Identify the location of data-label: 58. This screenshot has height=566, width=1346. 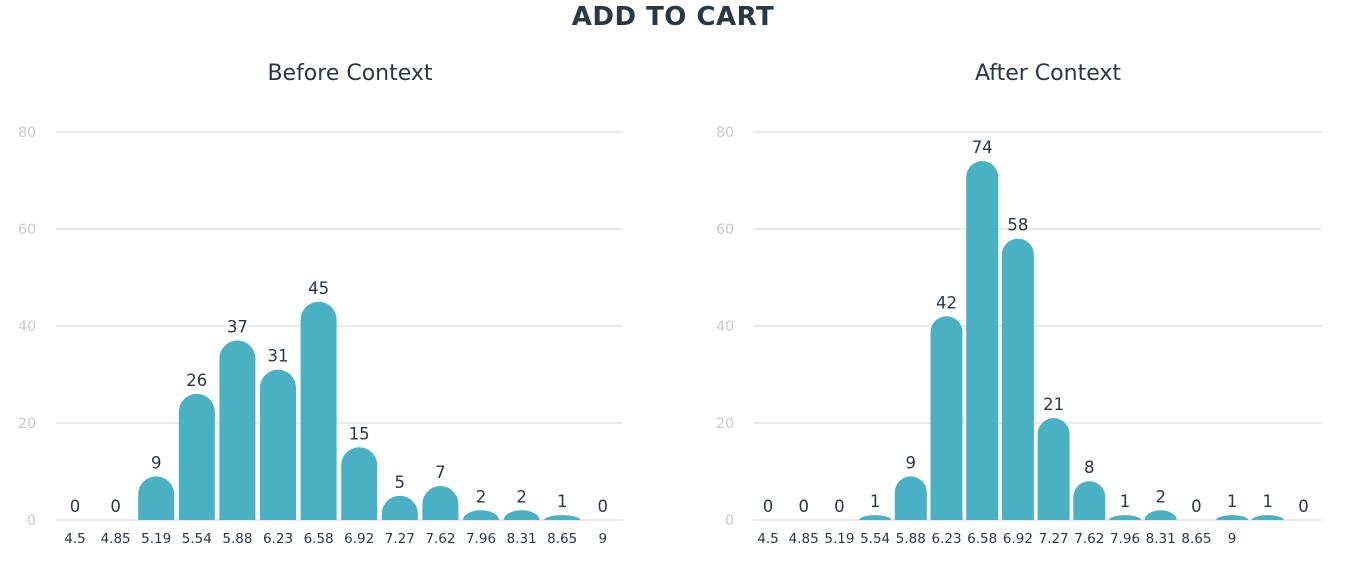
(1017, 225).